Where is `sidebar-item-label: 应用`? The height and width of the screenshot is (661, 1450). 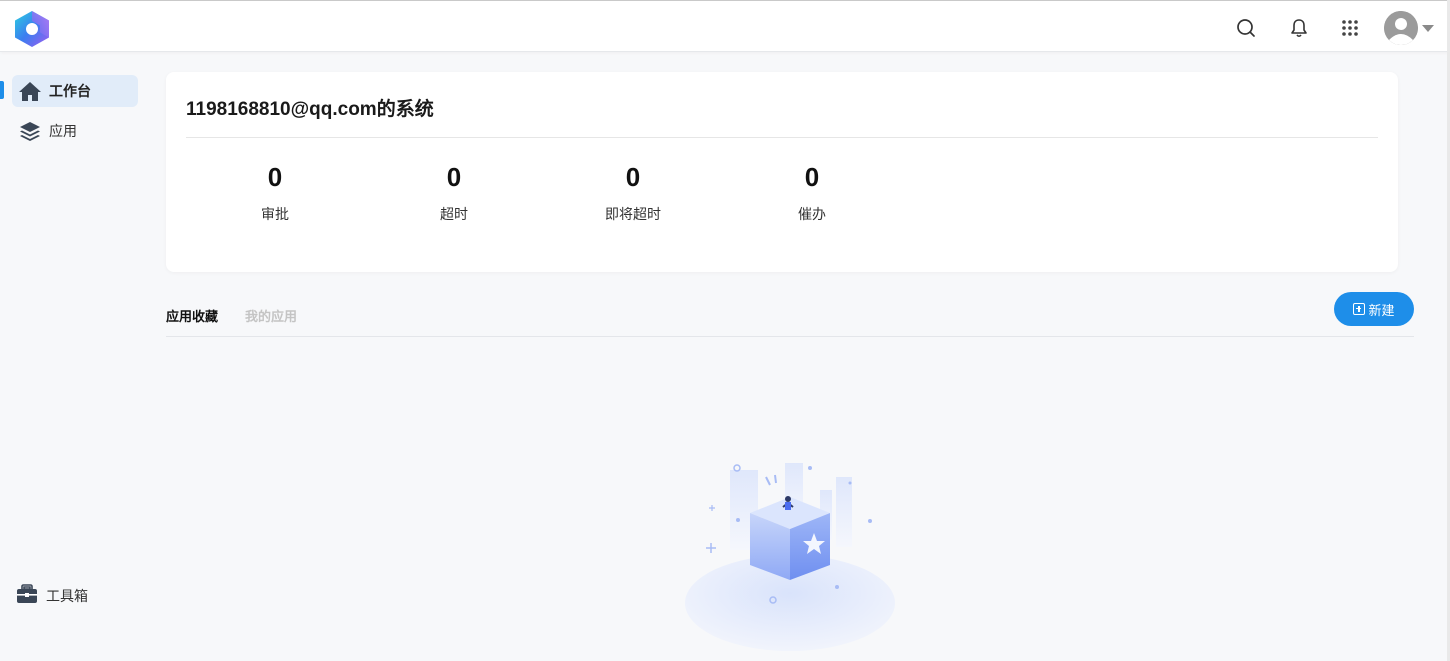
sidebar-item-label: 应用 is located at coordinates (63, 131).